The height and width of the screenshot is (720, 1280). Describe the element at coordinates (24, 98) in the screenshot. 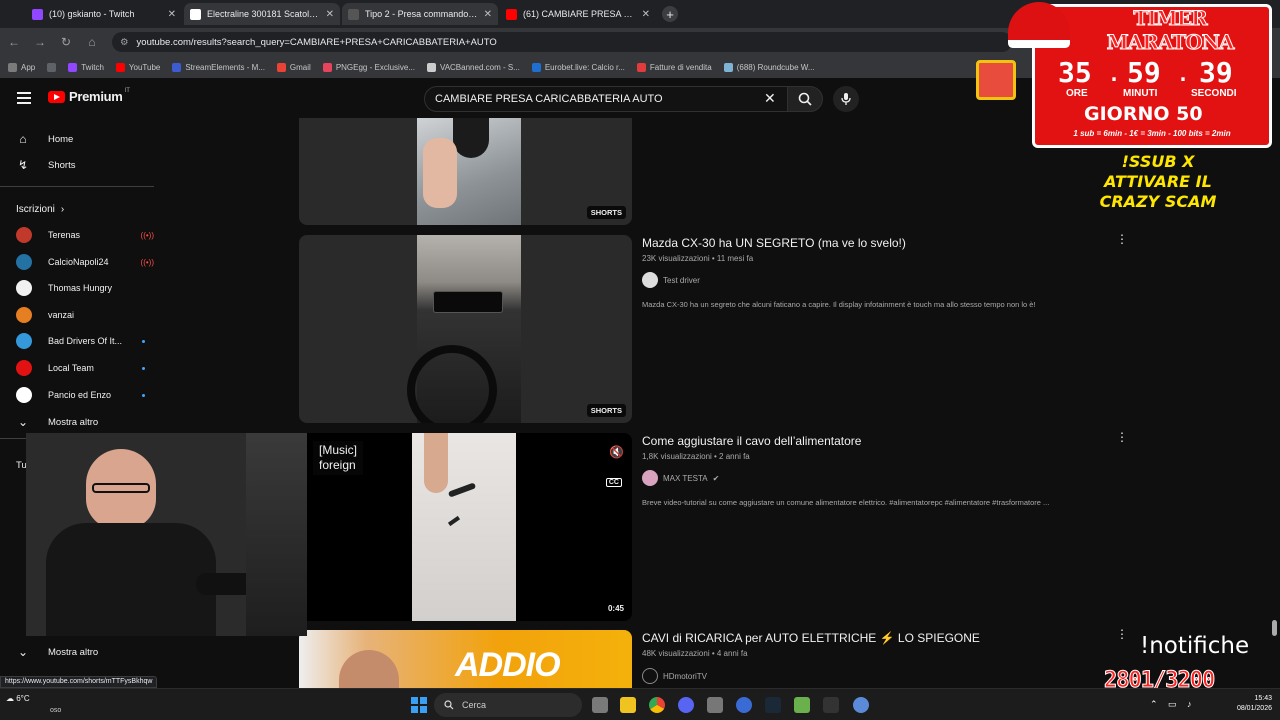

I see `menu-icon` at that location.